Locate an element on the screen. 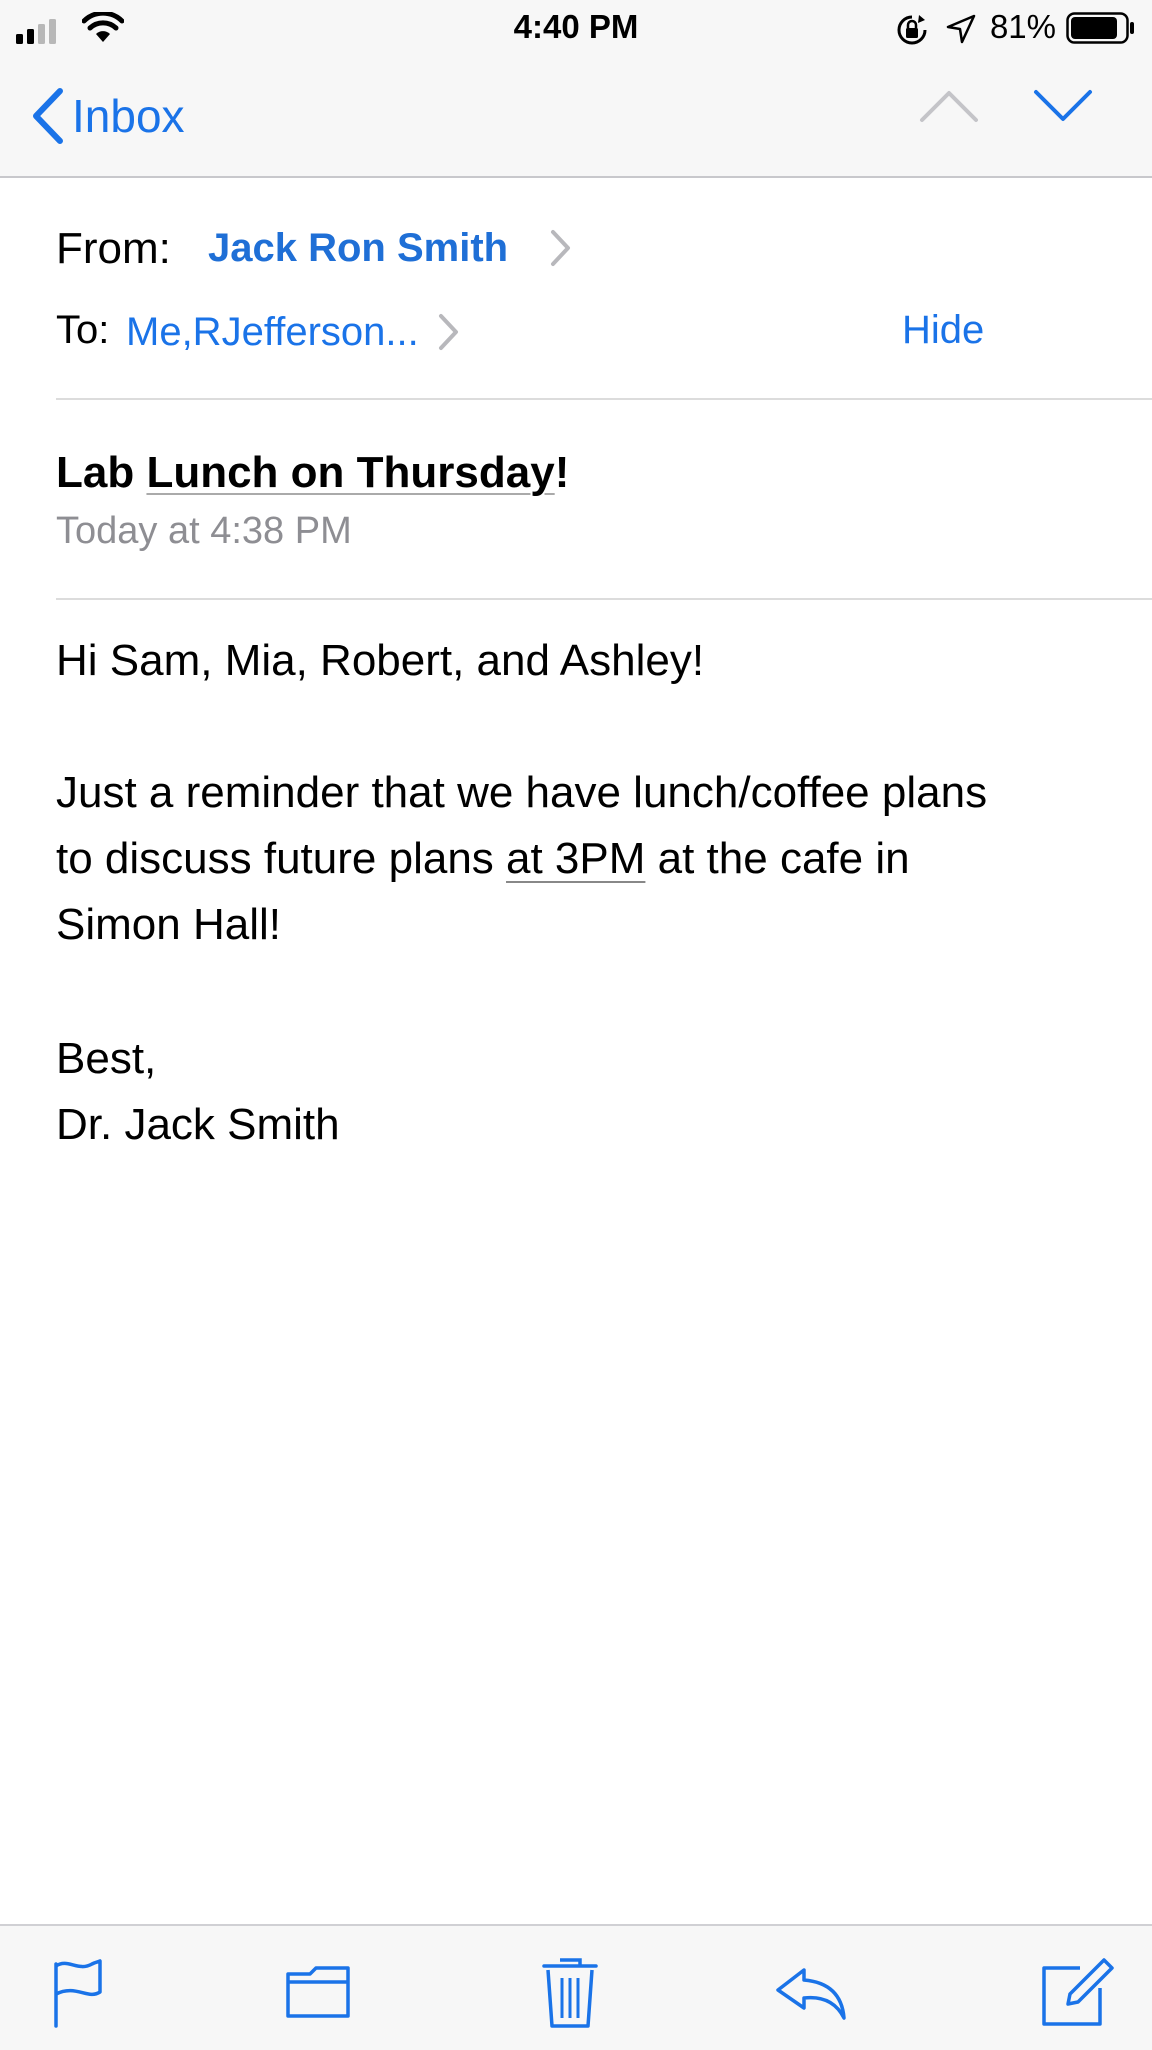 The width and height of the screenshot is (1152, 2050). move-to-folder-button is located at coordinates (318, 1990).